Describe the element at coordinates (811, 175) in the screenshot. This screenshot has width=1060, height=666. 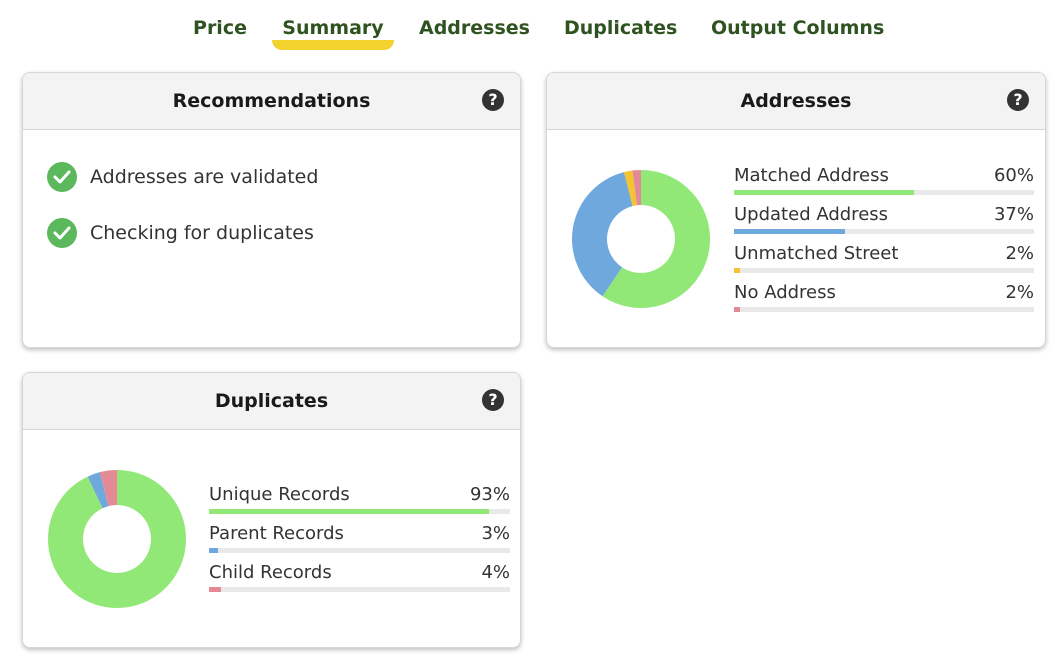
I see `legend-label: Matched Address` at that location.